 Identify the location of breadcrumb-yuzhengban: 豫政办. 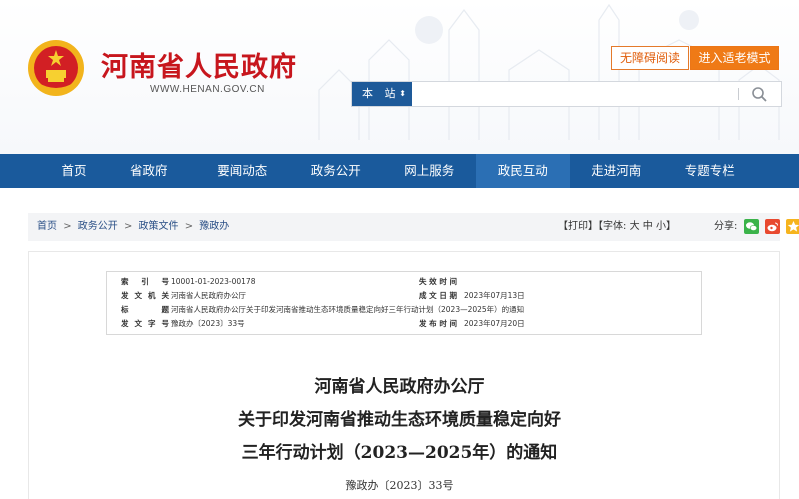
(214, 226).